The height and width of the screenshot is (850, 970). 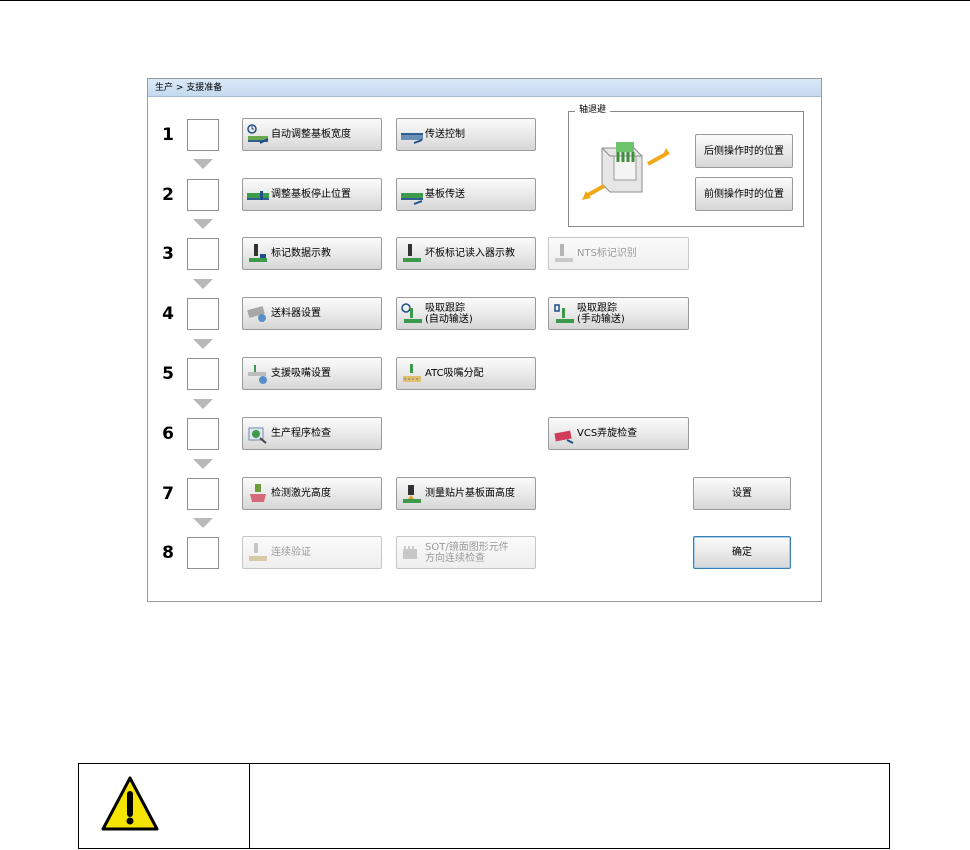 I want to click on vcs-check-button: VCS弄旋检查, so click(x=618, y=433).